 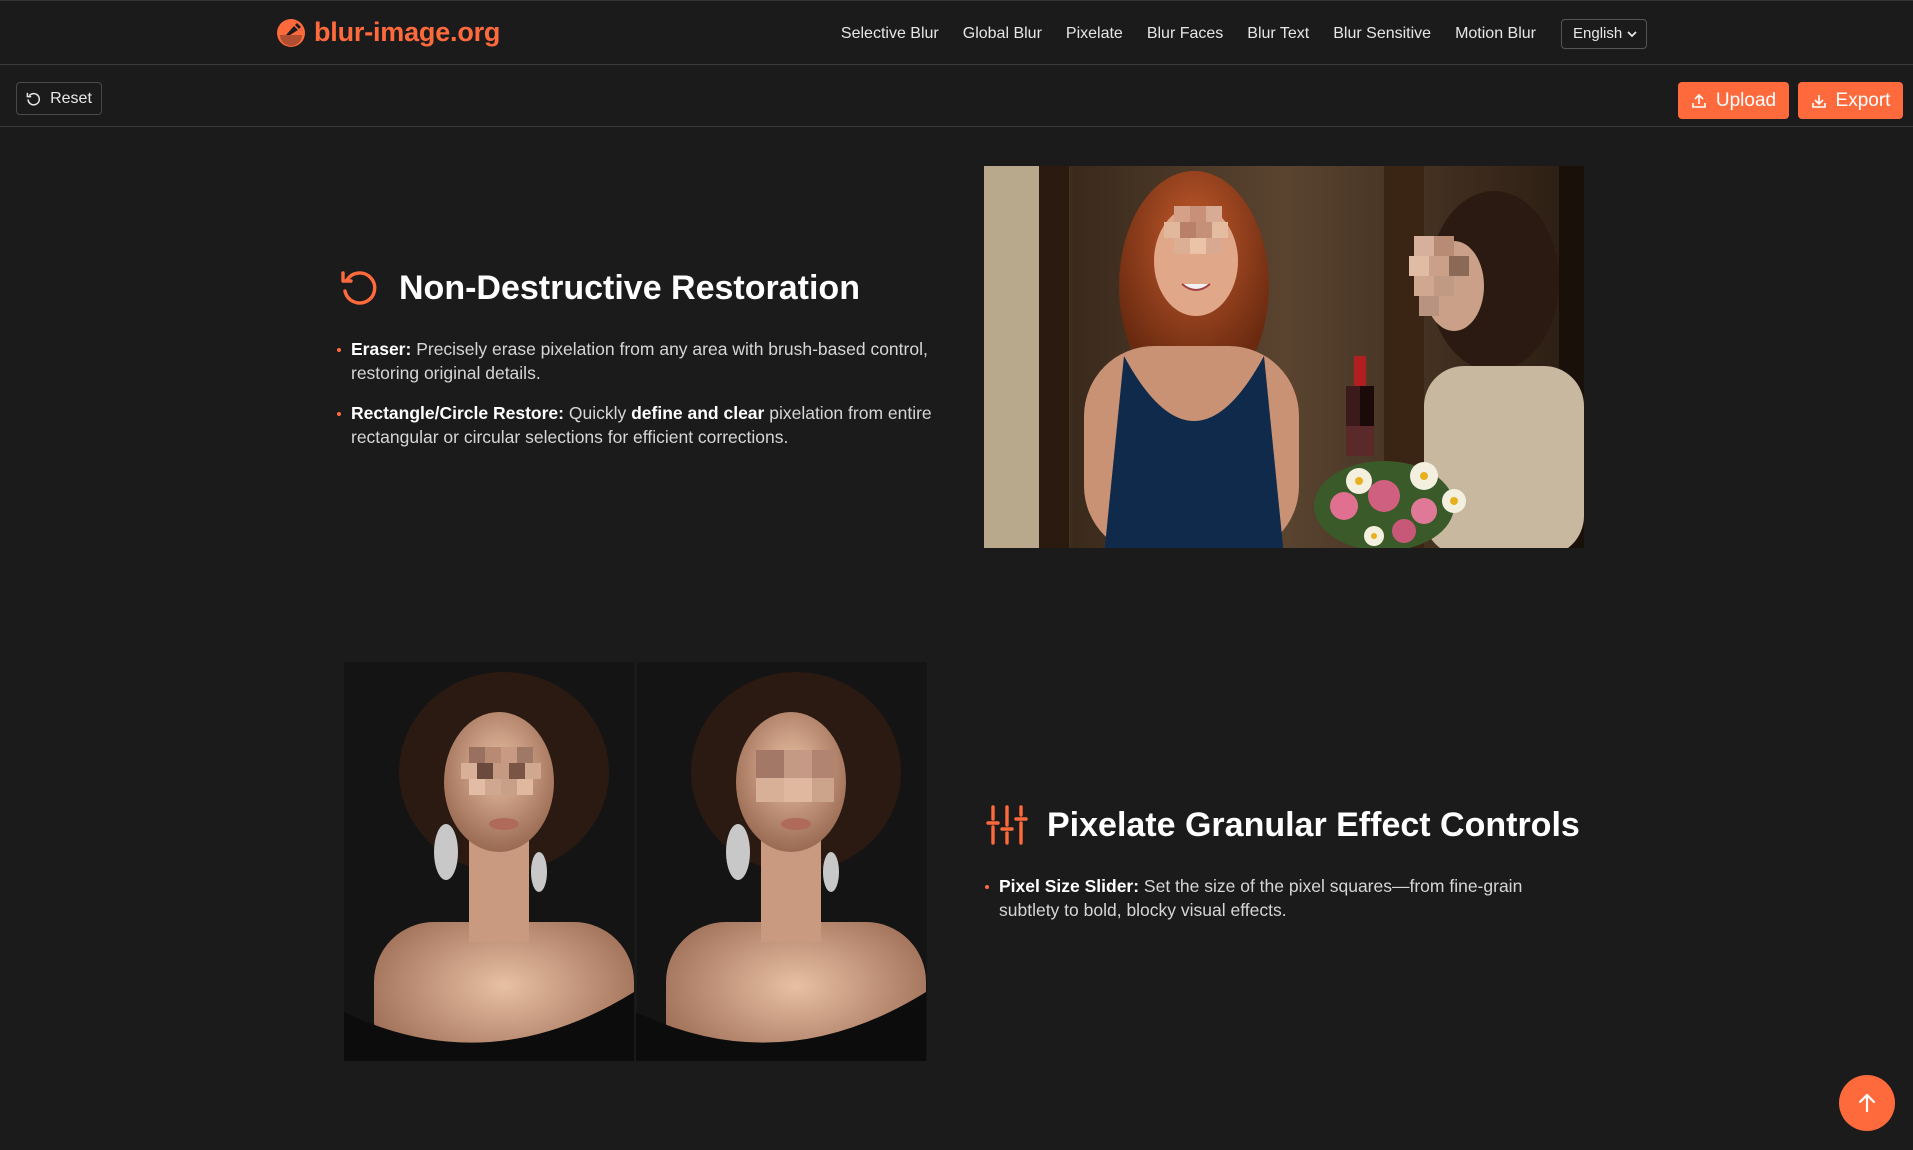 I want to click on arrow-up-icon, so click(x=1867, y=1103).